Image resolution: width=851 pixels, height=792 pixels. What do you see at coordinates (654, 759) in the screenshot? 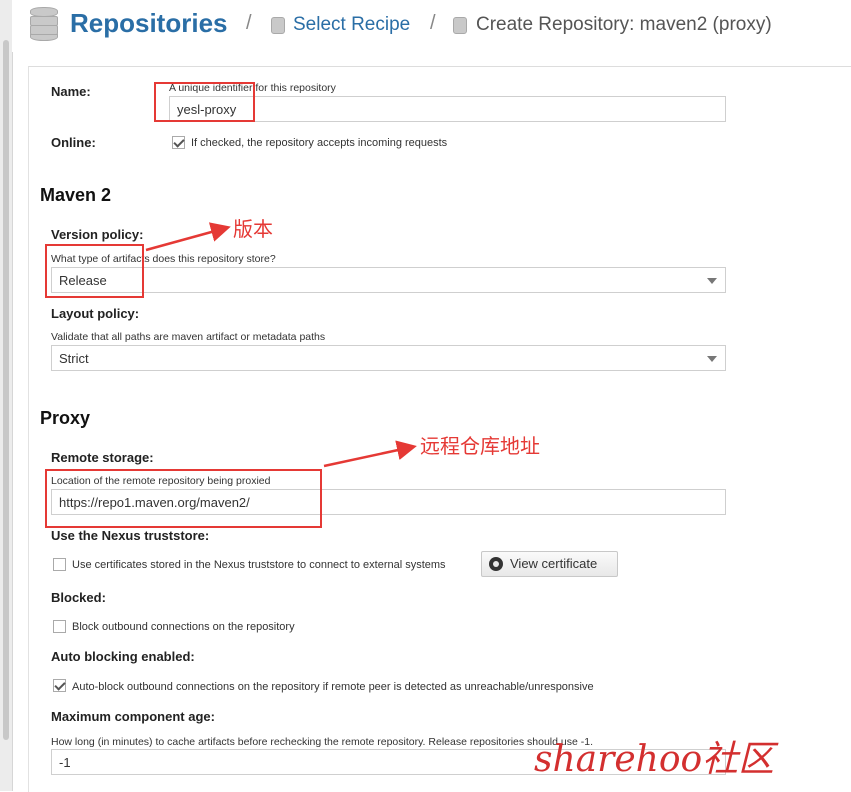
I see `watermark: sharehoo社区` at bounding box center [654, 759].